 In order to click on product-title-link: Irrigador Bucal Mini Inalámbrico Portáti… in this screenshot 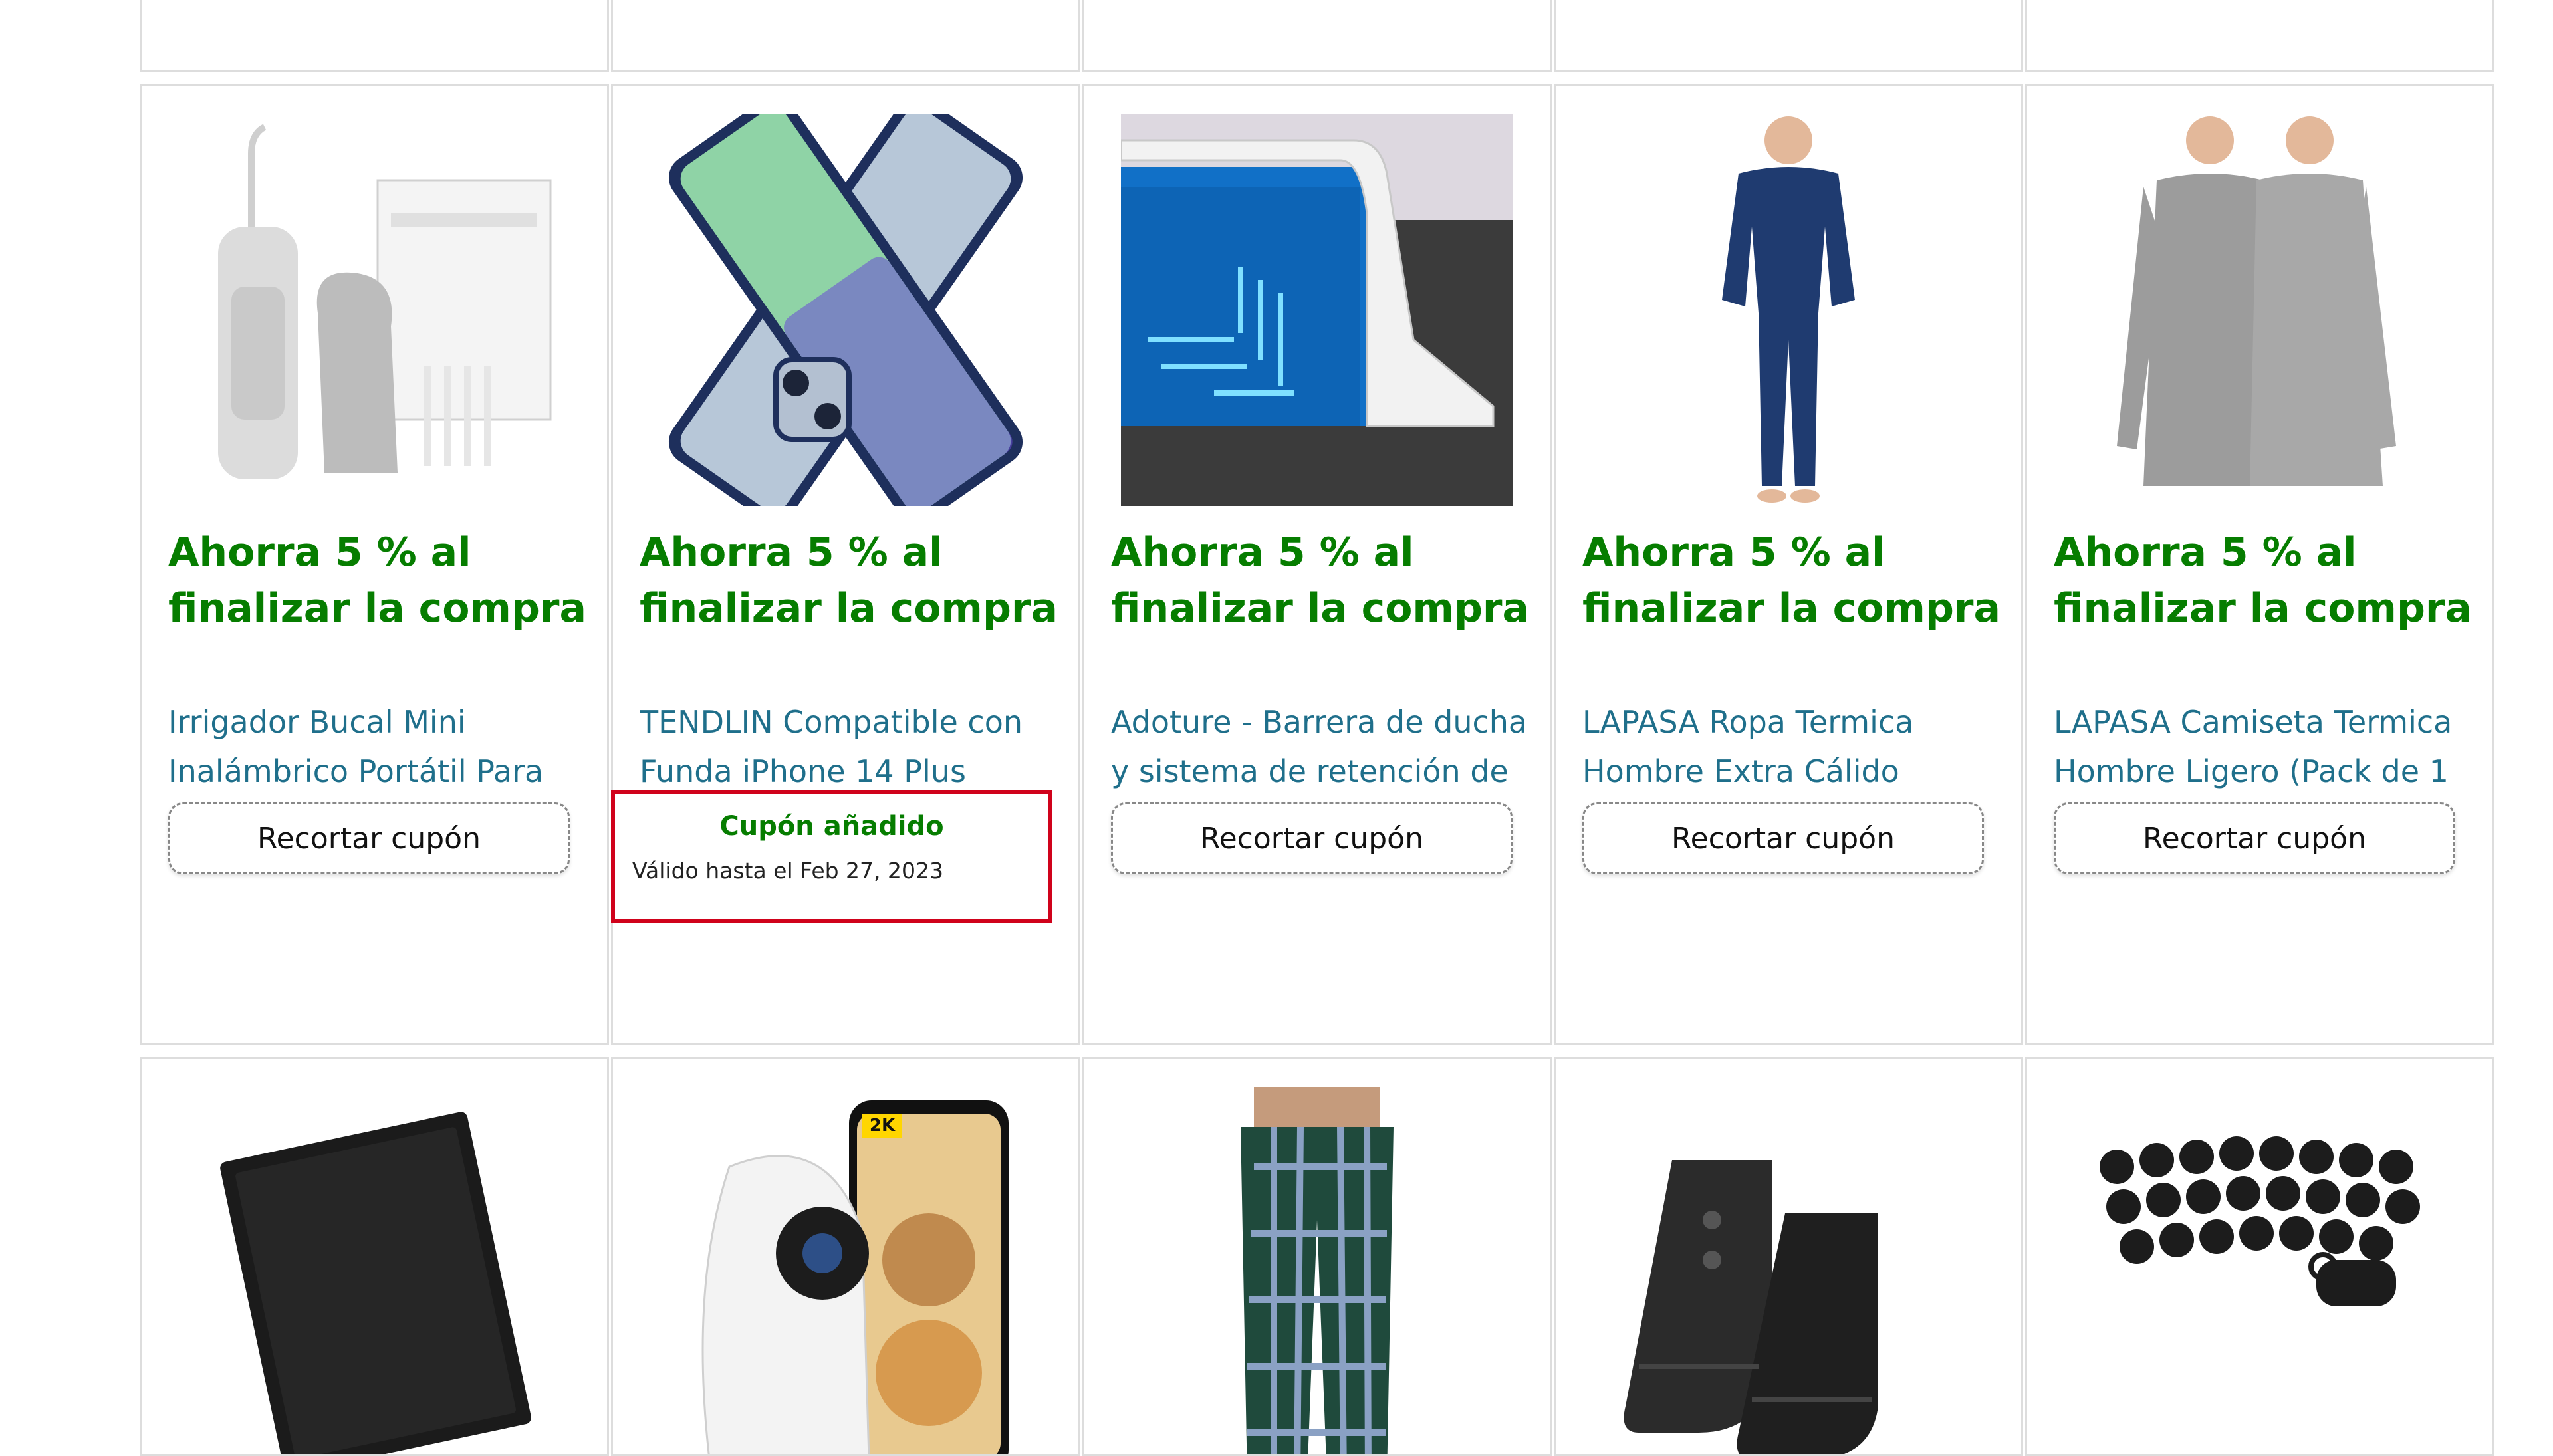, I will do `click(381, 746)`.